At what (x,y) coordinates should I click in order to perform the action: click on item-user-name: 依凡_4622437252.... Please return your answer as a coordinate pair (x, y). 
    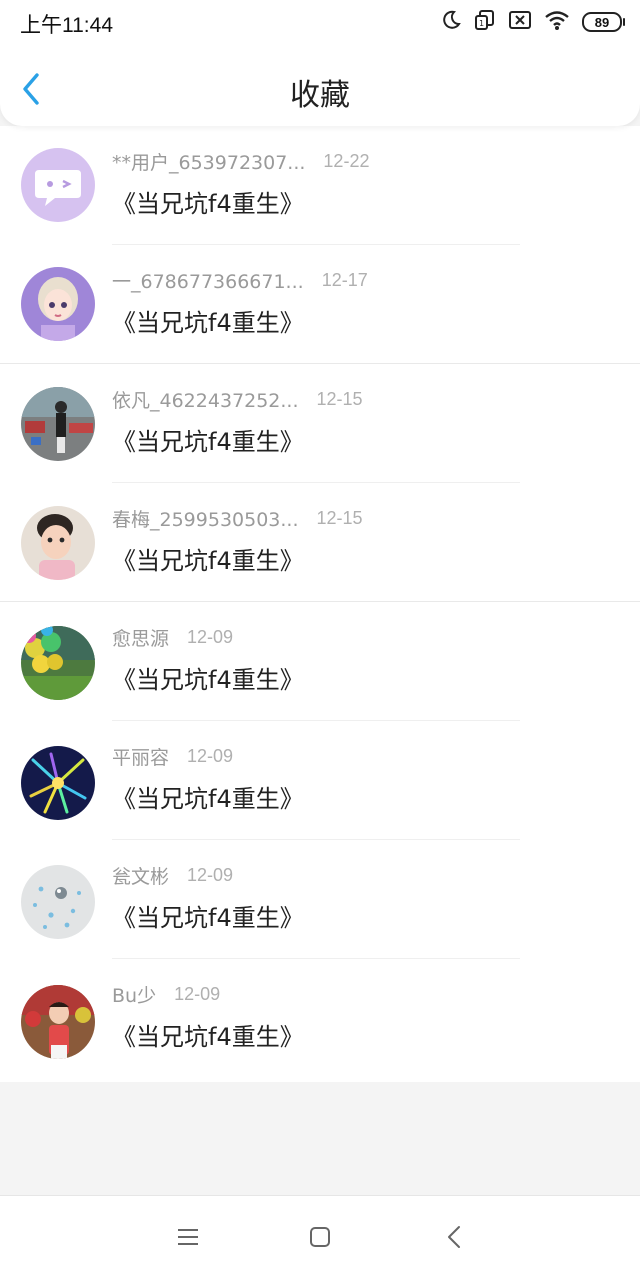
    Looking at the image, I should click on (205, 400).